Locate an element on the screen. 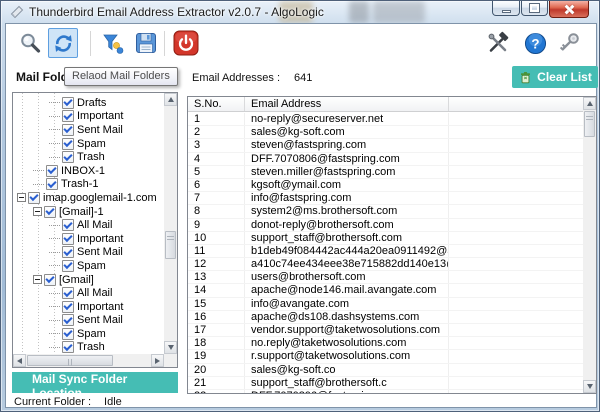 This screenshot has width=600, height=412. scroll-left-button is located at coordinates (19, 360).